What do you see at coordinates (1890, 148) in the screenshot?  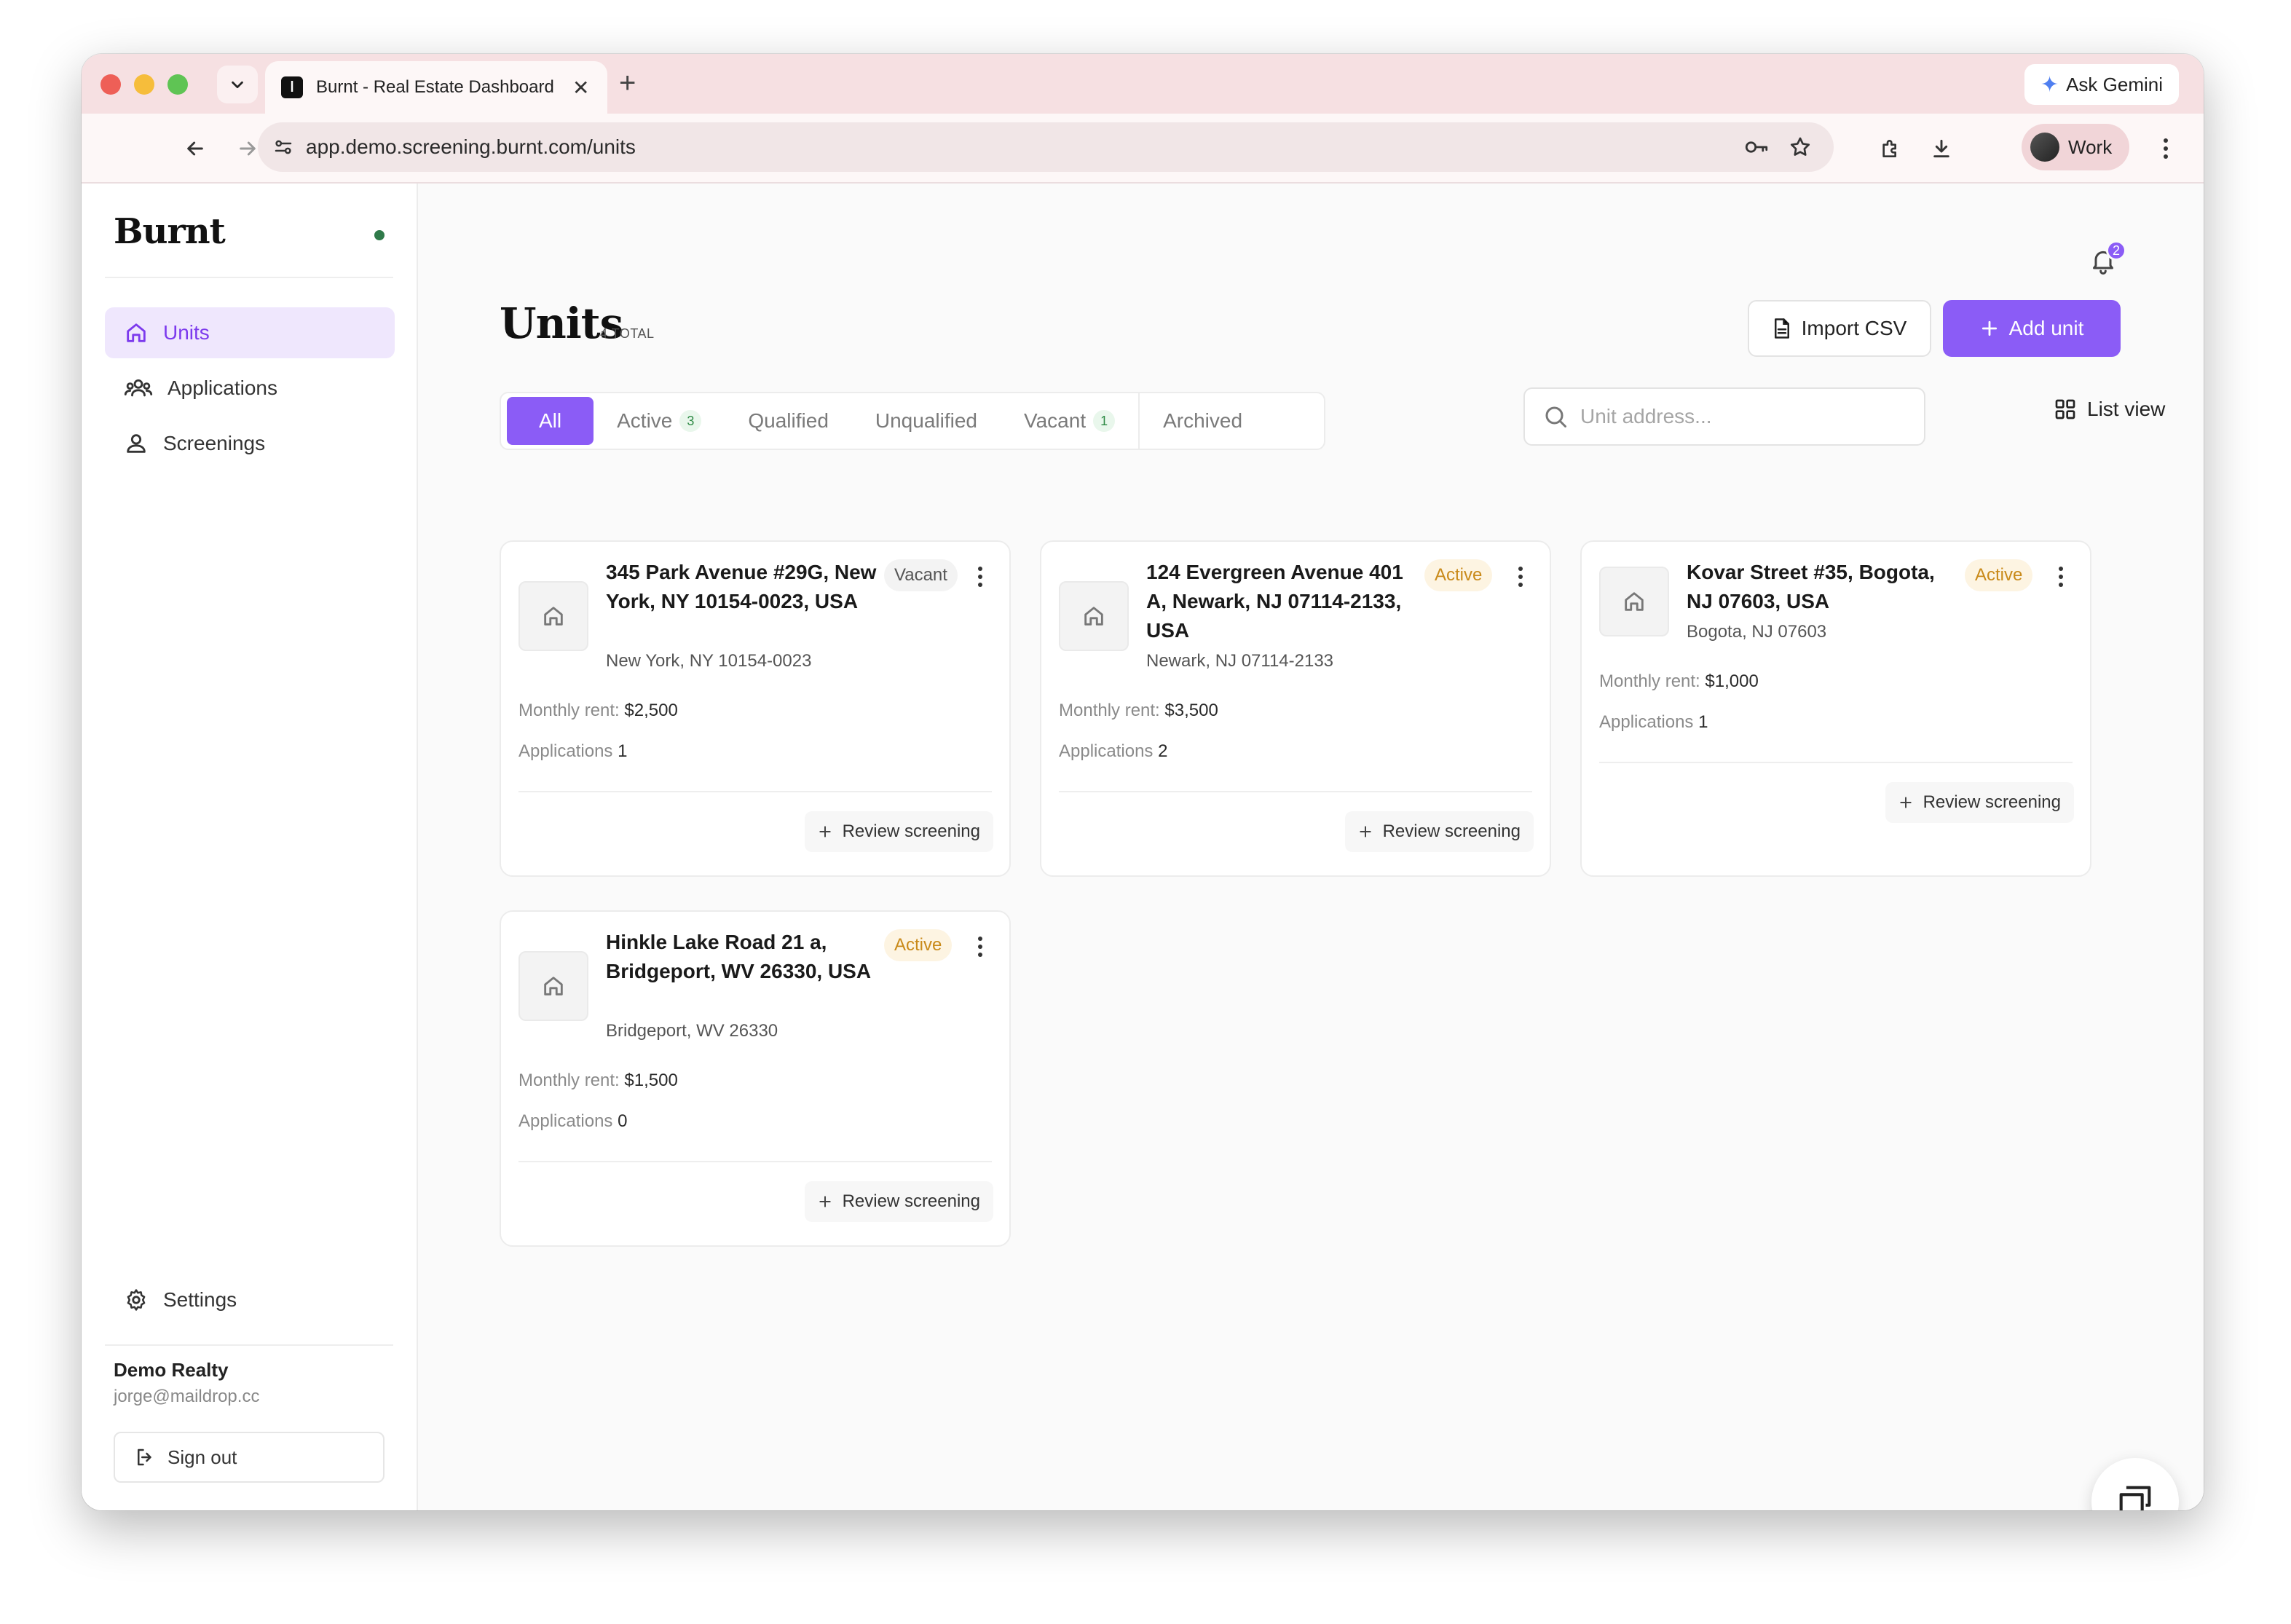 I see `extensions-puzzle-icon` at bounding box center [1890, 148].